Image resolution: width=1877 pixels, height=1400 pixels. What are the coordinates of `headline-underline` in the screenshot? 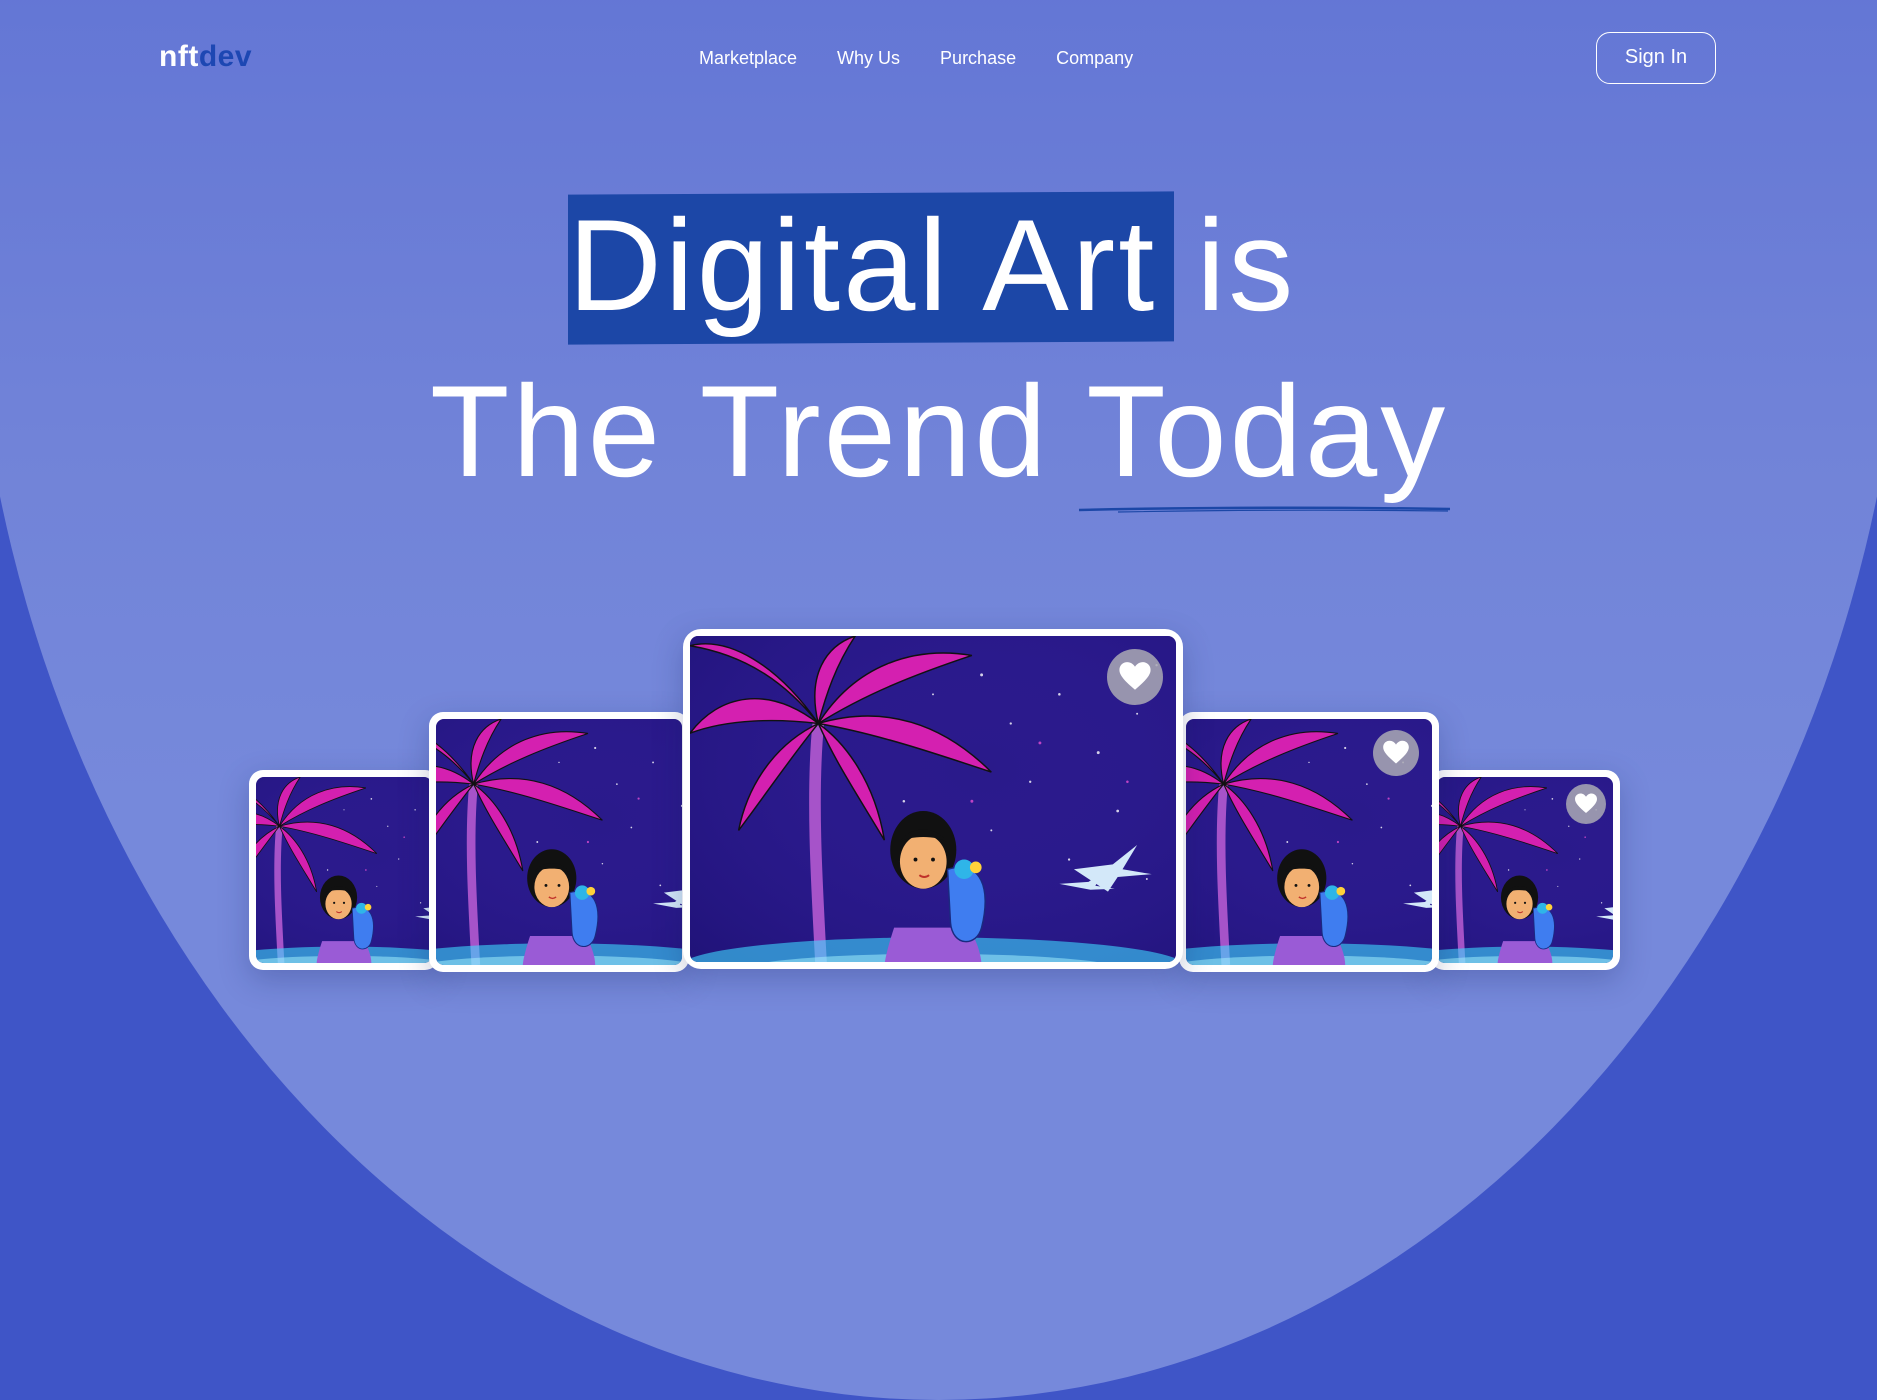 It's located at (1264, 509).